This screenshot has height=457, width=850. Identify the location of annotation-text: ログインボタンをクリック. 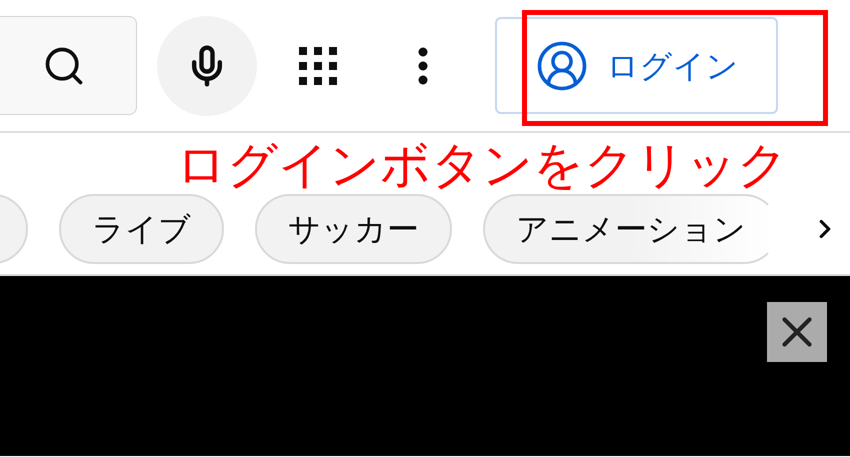
(482, 165).